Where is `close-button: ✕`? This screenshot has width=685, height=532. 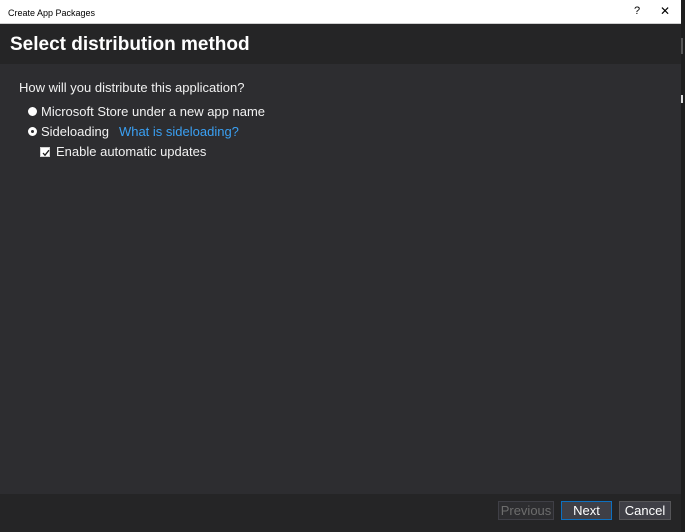
close-button: ✕ is located at coordinates (665, 11).